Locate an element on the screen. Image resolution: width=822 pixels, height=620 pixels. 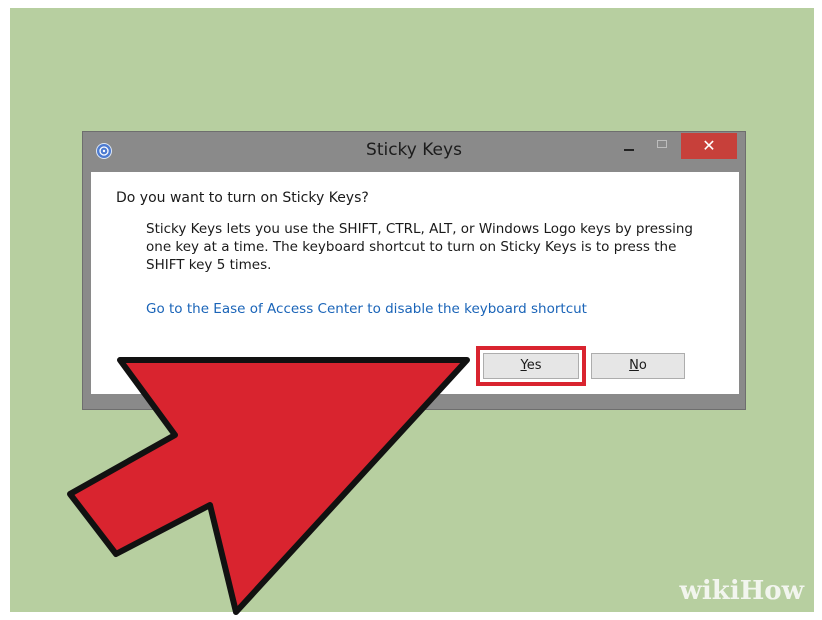
yes-label: es is located at coordinates (534, 365).